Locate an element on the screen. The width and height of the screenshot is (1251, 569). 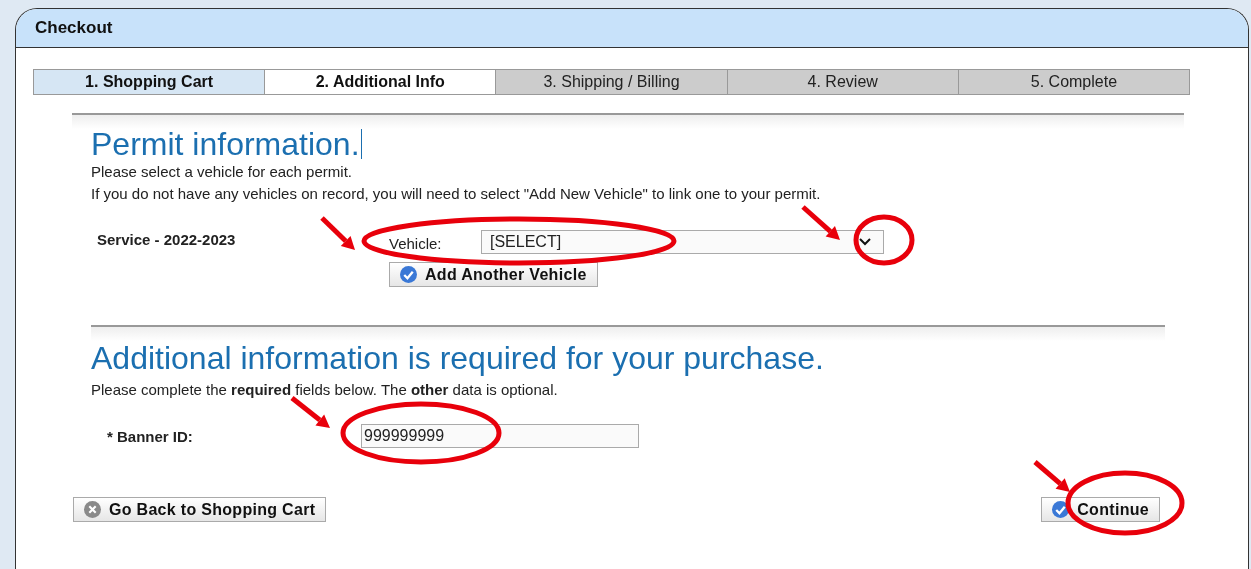
permit-name: Service - 2022-2023 is located at coordinates (166, 239).